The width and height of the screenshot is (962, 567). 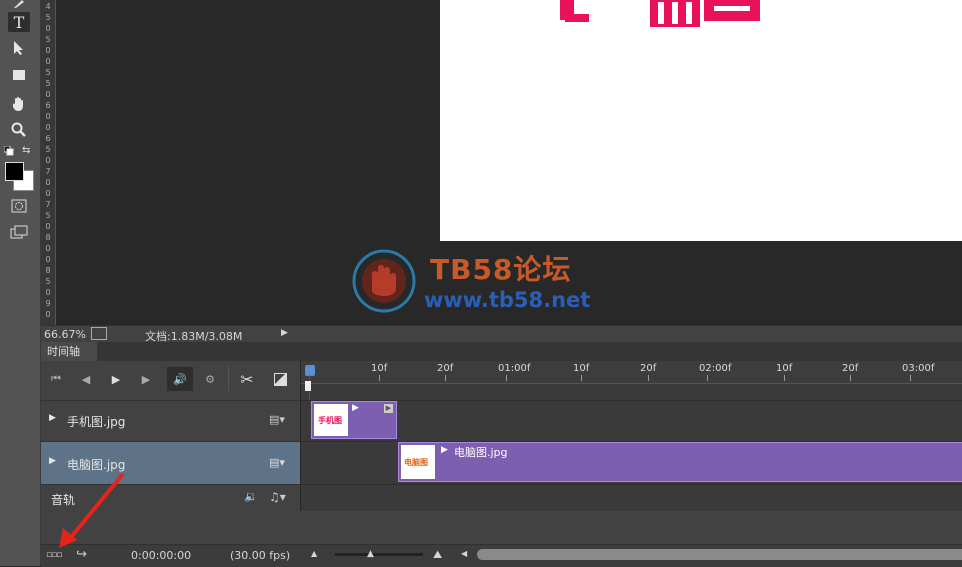 I want to click on type-tool: T, so click(x=19, y=22).